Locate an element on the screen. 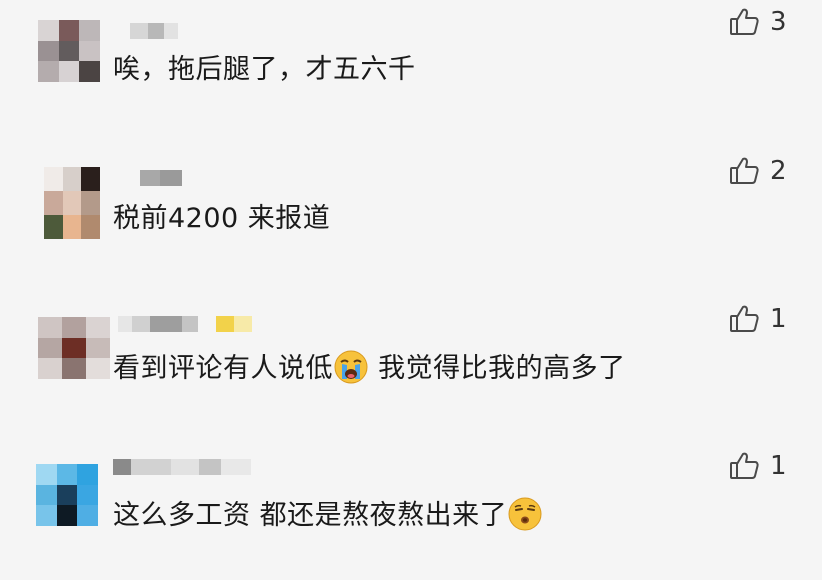 This screenshot has height=580, width=822. comment-text: 这么多工资 都还是熬夜熬出来了 is located at coordinates (328, 515).